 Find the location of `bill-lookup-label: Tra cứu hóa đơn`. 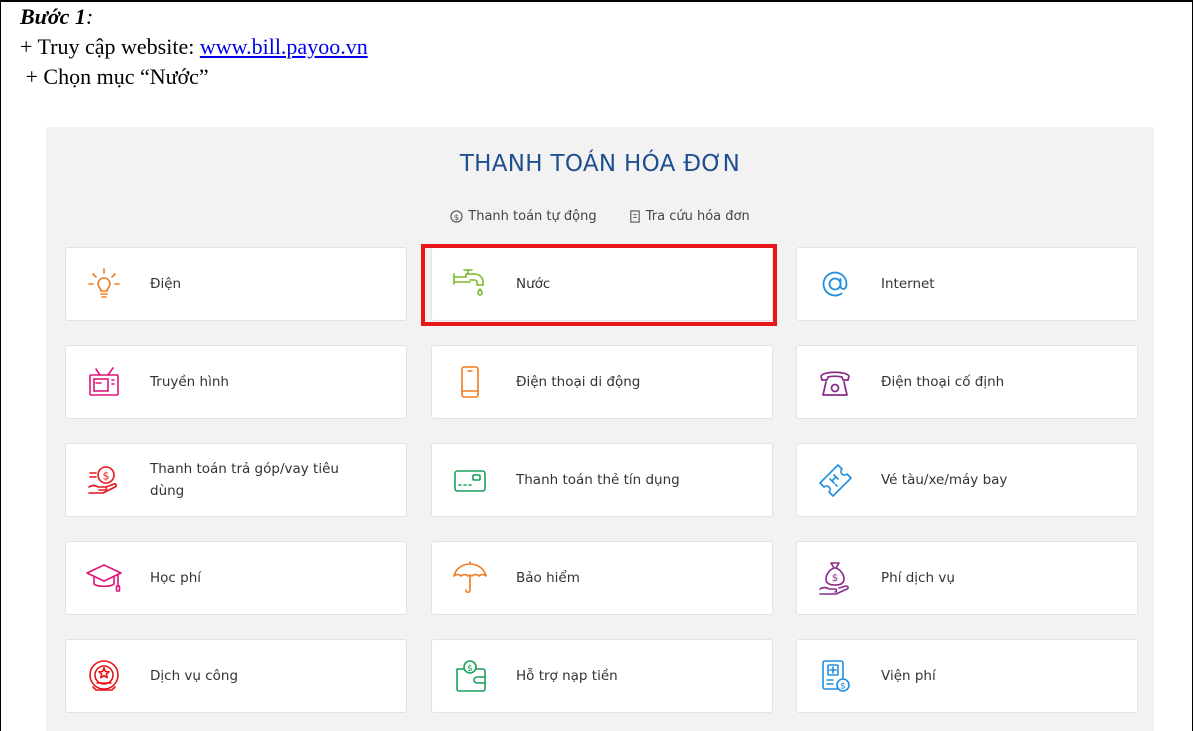

bill-lookup-label: Tra cứu hóa đơn is located at coordinates (697, 216).